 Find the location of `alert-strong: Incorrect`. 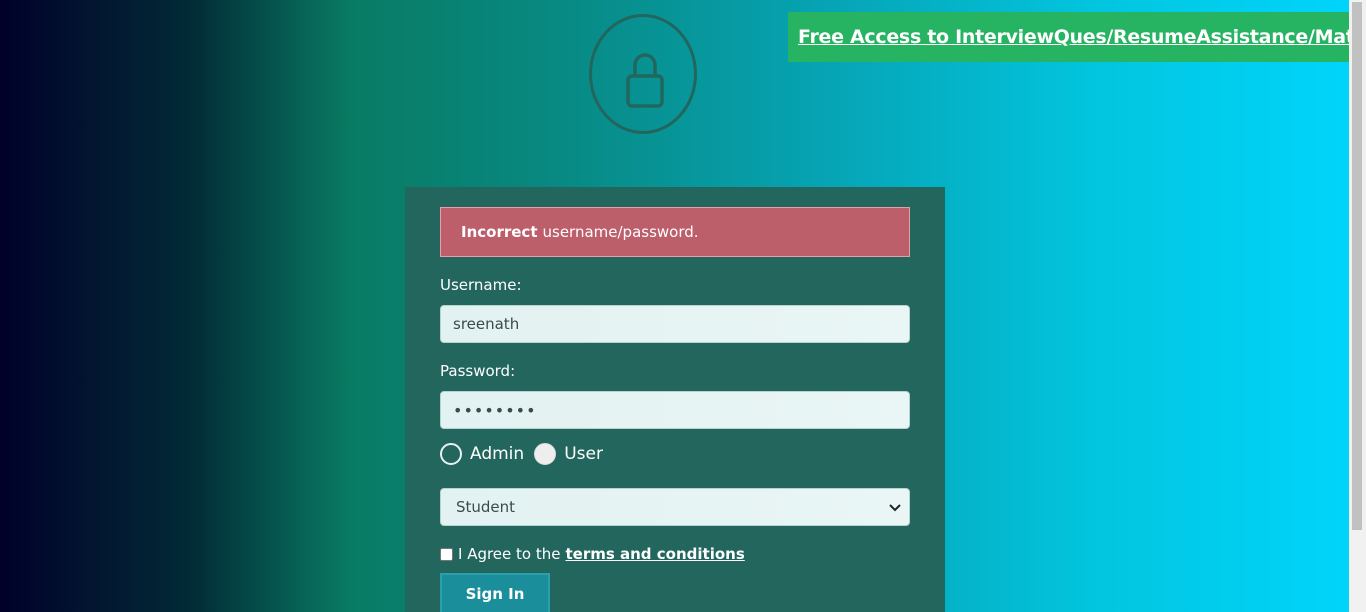

alert-strong: Incorrect is located at coordinates (499, 232).